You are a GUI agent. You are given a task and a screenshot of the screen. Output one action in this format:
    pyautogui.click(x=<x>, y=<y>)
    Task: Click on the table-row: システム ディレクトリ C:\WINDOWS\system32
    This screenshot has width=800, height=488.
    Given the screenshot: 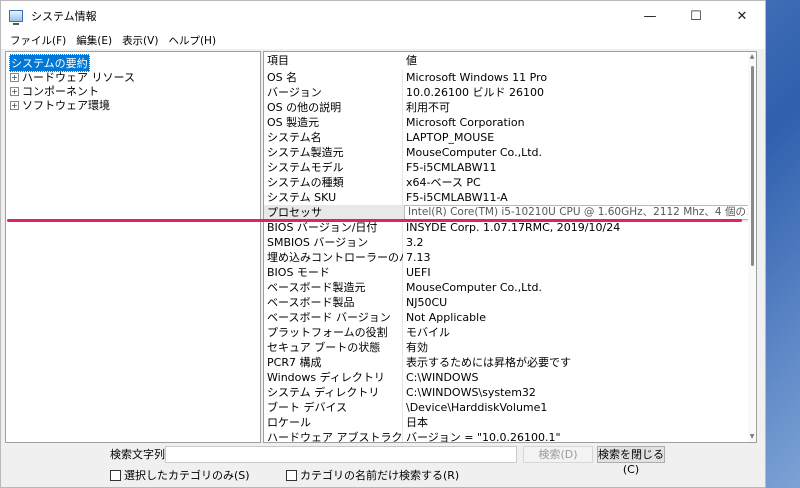 What is the action you would take?
    pyautogui.click(x=510, y=392)
    